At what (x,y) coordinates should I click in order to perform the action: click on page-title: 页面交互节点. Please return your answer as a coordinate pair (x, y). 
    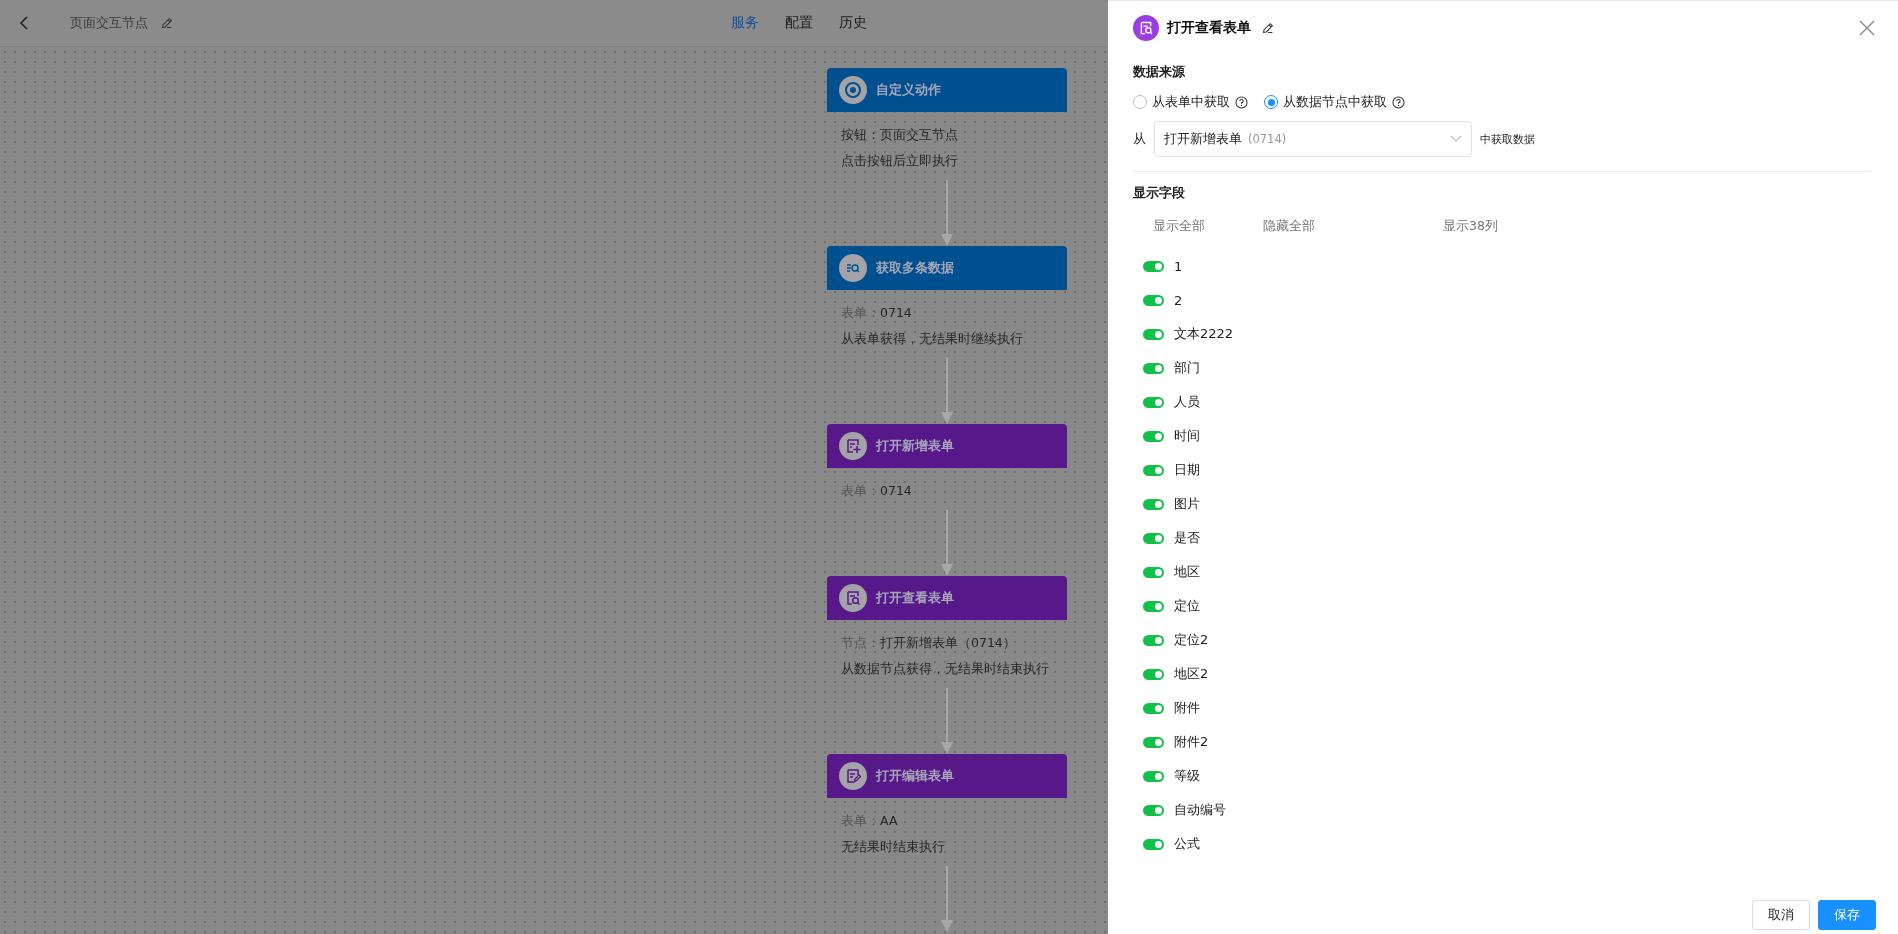
    Looking at the image, I should click on (109, 23).